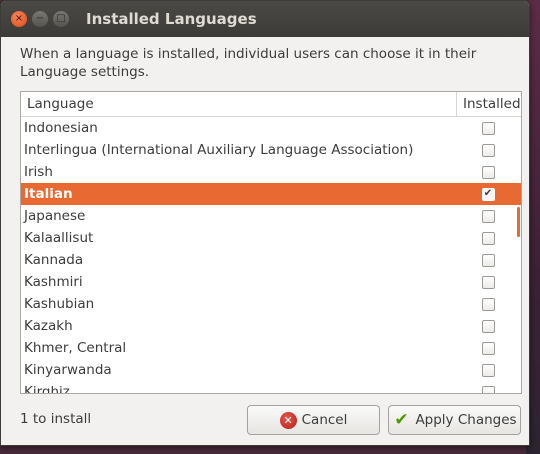 Image resolution: width=540 pixels, height=454 pixels. What do you see at coordinates (518, 222) in the screenshot?
I see `scrollbar-indicator` at bounding box center [518, 222].